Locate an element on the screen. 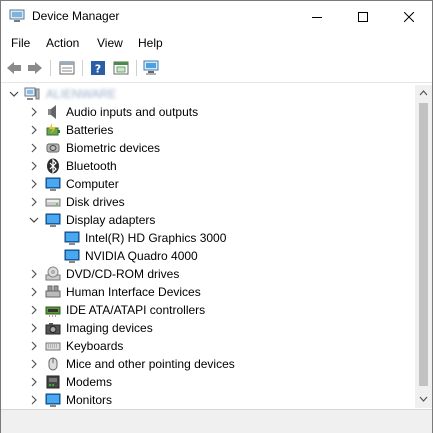 The image size is (433, 433). help-button: ? is located at coordinates (98, 68).